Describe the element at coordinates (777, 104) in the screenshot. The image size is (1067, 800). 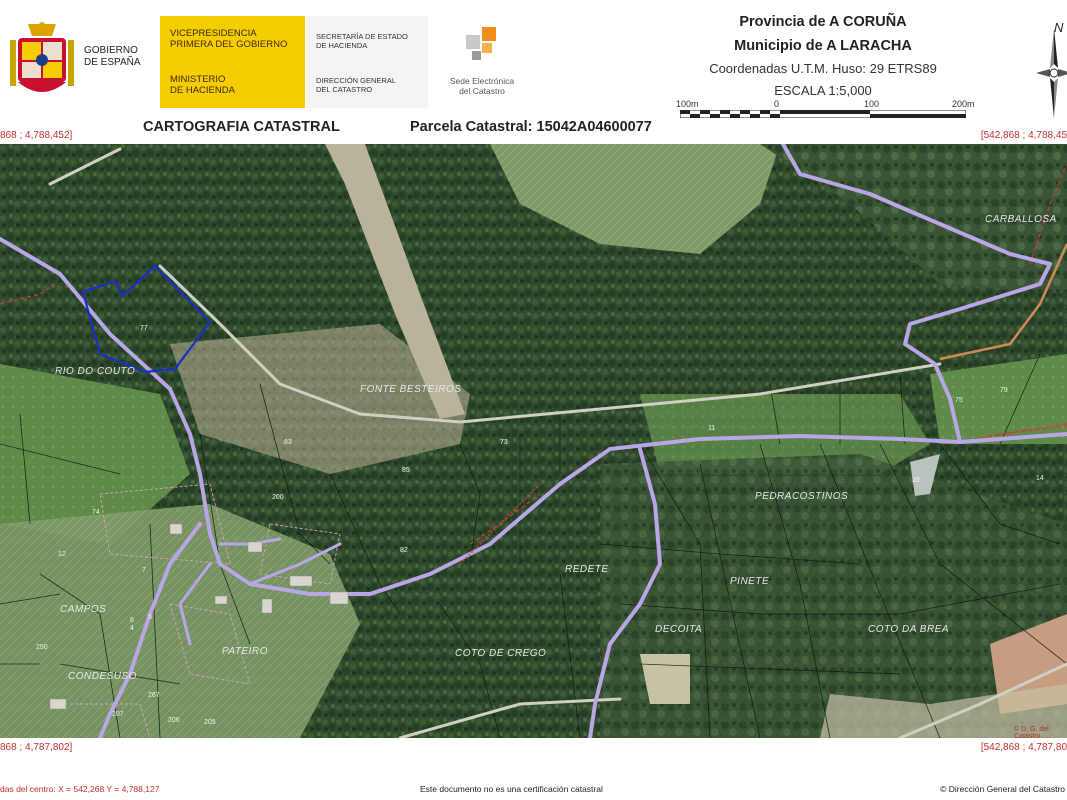
I see `scale-tick: 0` at that location.